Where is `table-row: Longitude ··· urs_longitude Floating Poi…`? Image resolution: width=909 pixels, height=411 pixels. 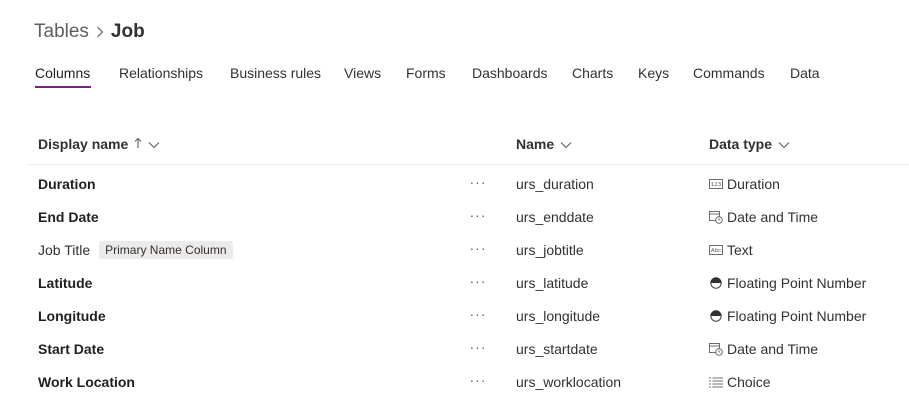
table-row: Longitude ··· urs_longitude Floating Poi… is located at coordinates (468, 315).